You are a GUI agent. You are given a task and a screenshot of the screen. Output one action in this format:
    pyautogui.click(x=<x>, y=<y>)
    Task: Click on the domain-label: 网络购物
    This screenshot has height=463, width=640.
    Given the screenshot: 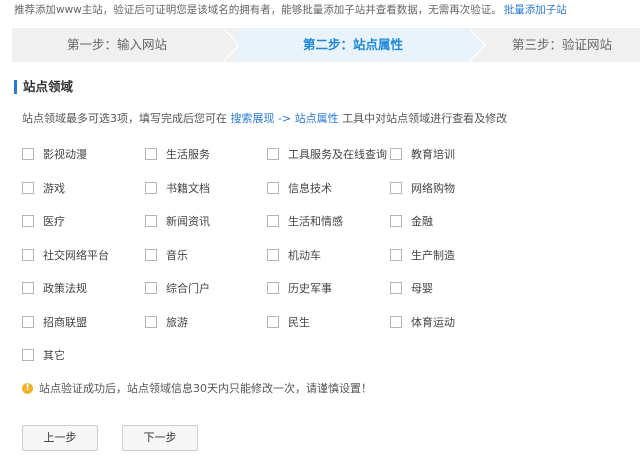 What is the action you would take?
    pyautogui.click(x=433, y=188)
    